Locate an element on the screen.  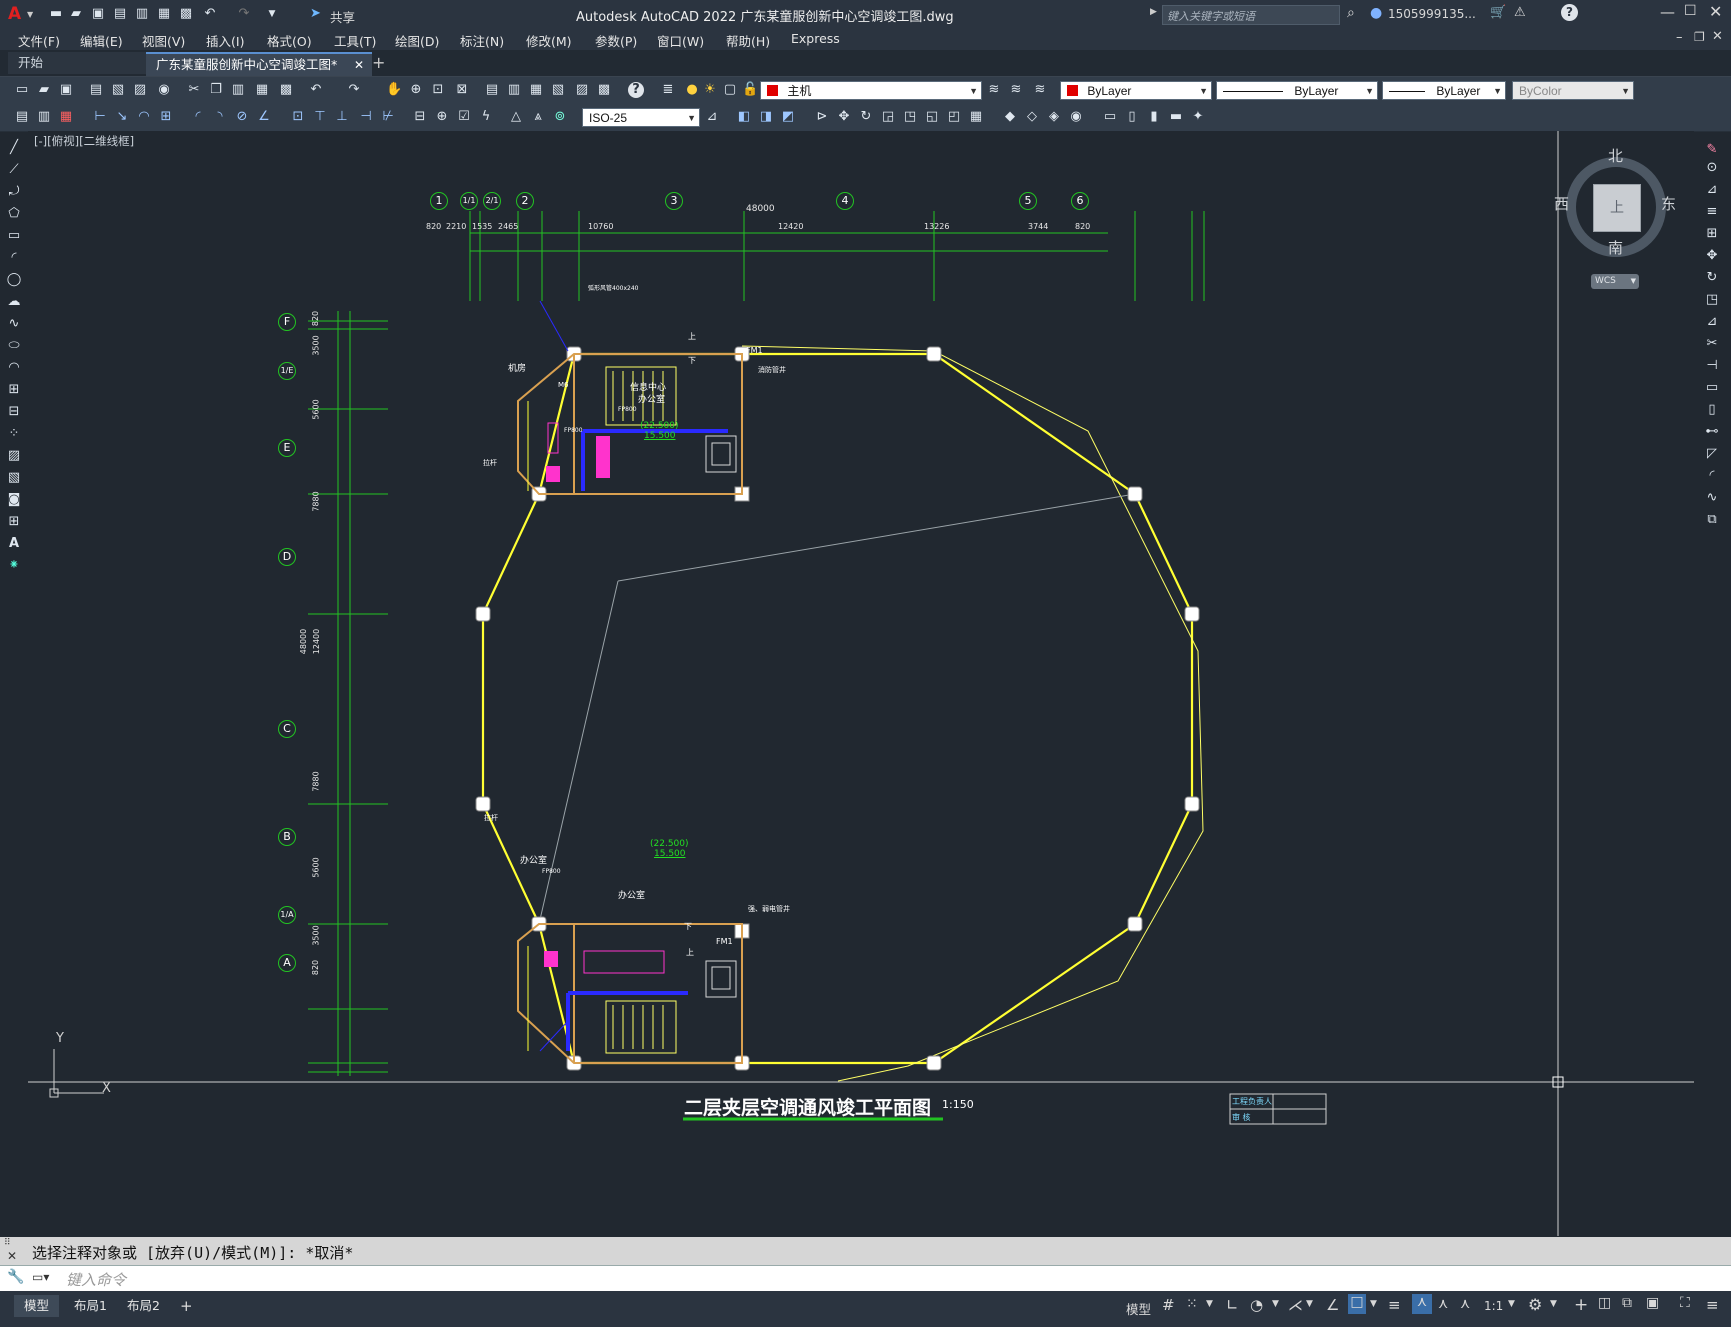
offset-obj-icon: ◰ is located at coordinates (954, 117).